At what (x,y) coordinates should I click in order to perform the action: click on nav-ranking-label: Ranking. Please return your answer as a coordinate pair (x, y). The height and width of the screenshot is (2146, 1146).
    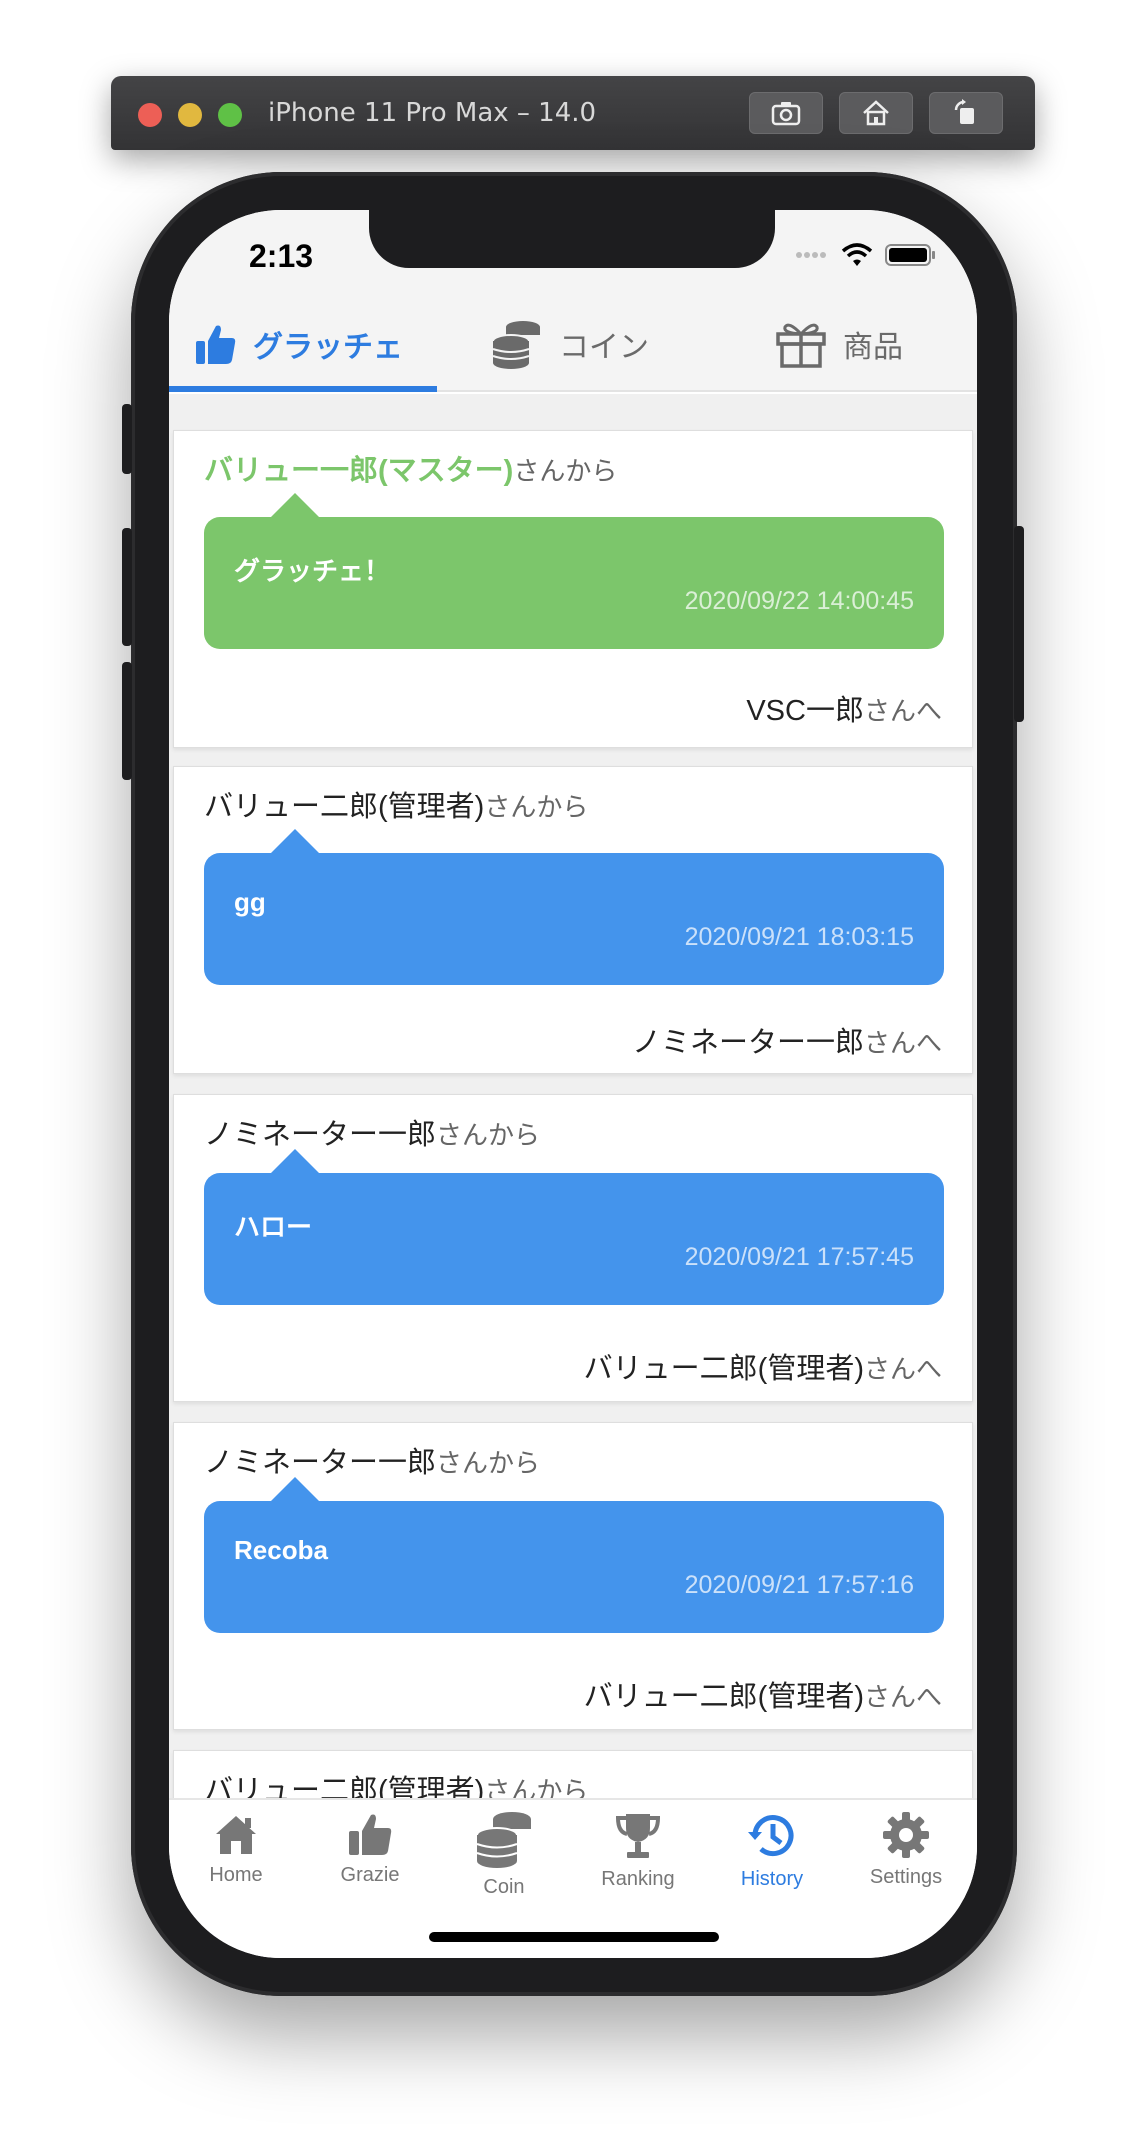
    Looking at the image, I should click on (638, 1879).